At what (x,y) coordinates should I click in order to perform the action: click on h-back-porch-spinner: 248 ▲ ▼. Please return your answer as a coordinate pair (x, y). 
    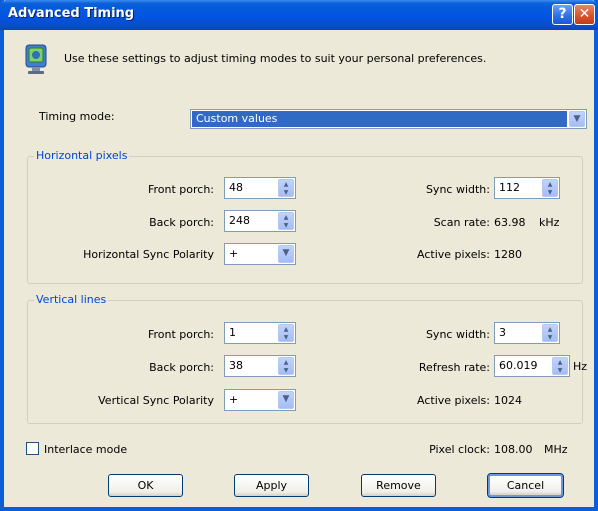
    Looking at the image, I should click on (260, 221).